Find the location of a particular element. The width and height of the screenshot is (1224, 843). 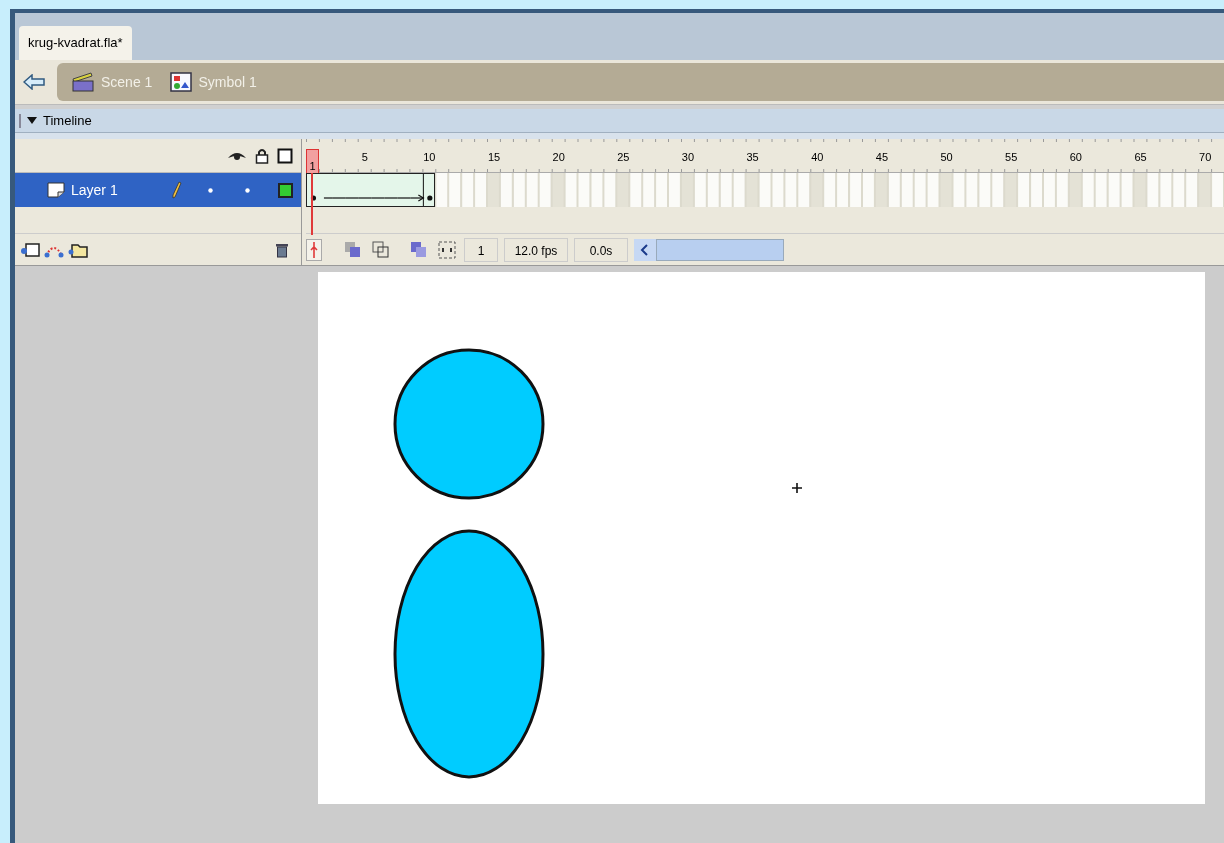

document-tab: krug-kvadrat.fla* is located at coordinates (75, 43).